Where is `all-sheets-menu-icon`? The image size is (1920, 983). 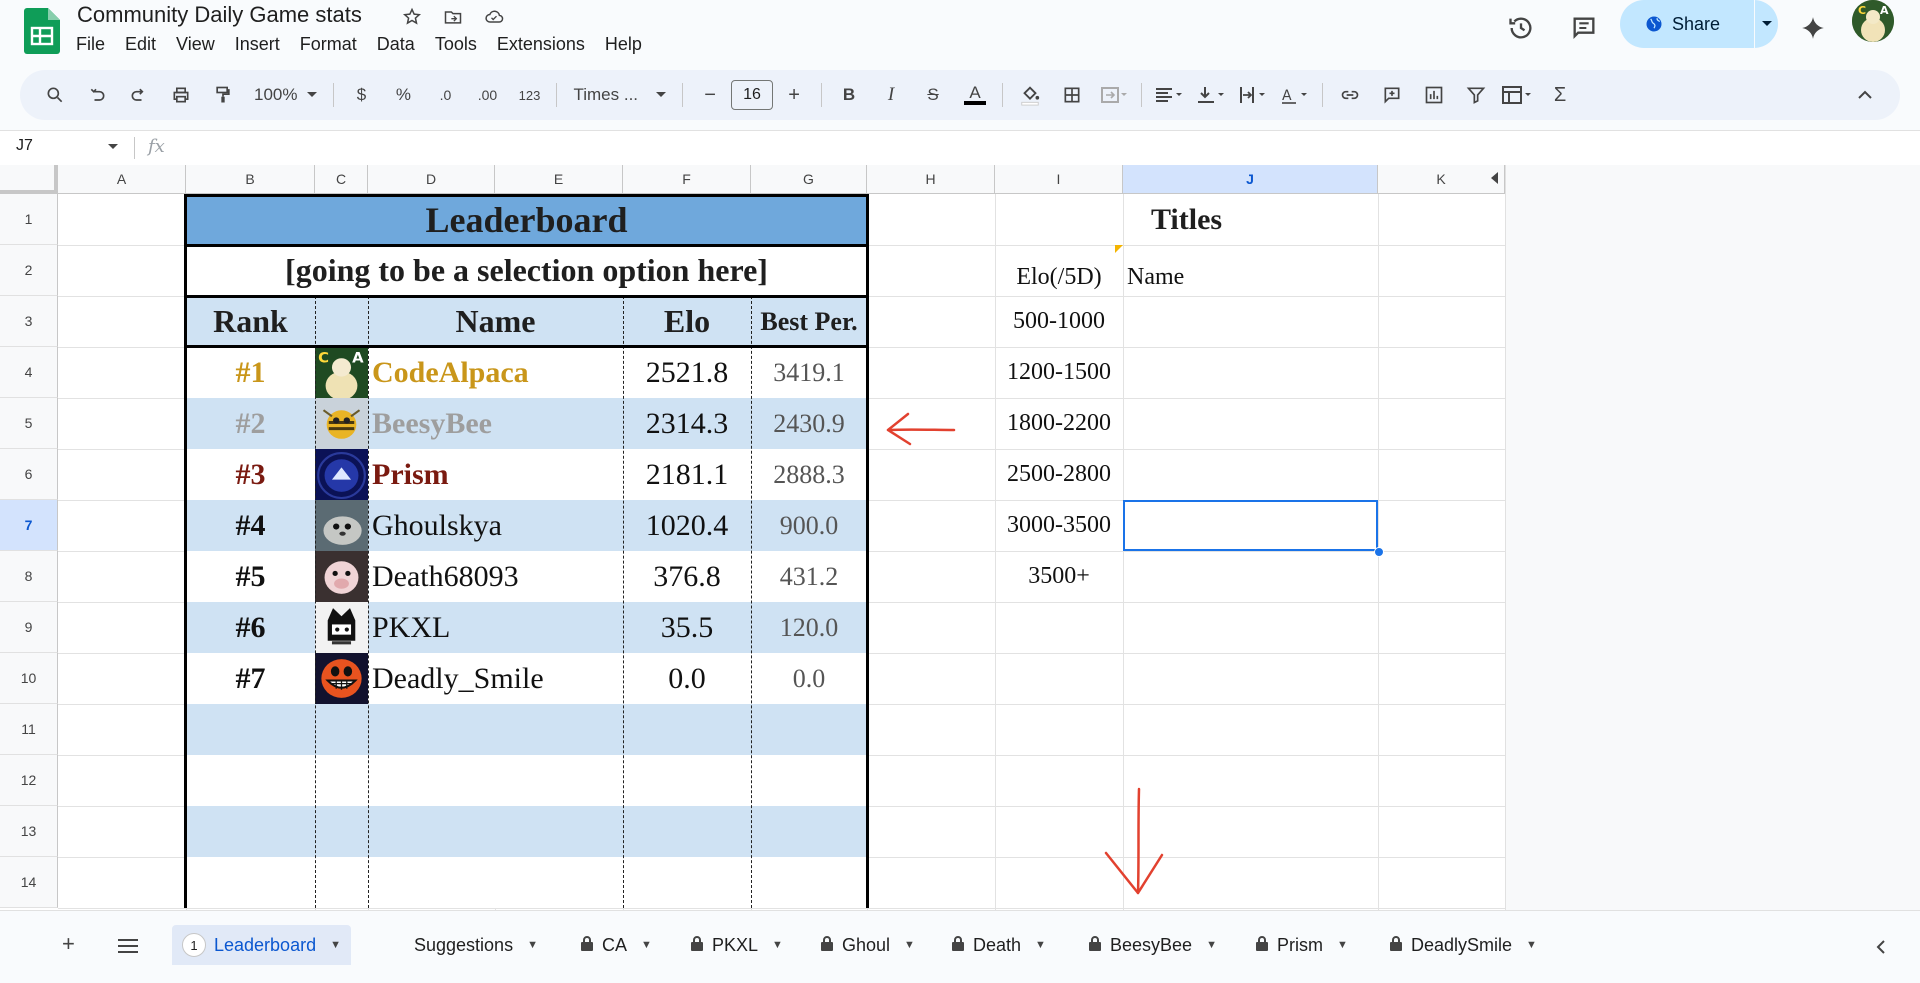
all-sheets-menu-icon is located at coordinates (128, 946).